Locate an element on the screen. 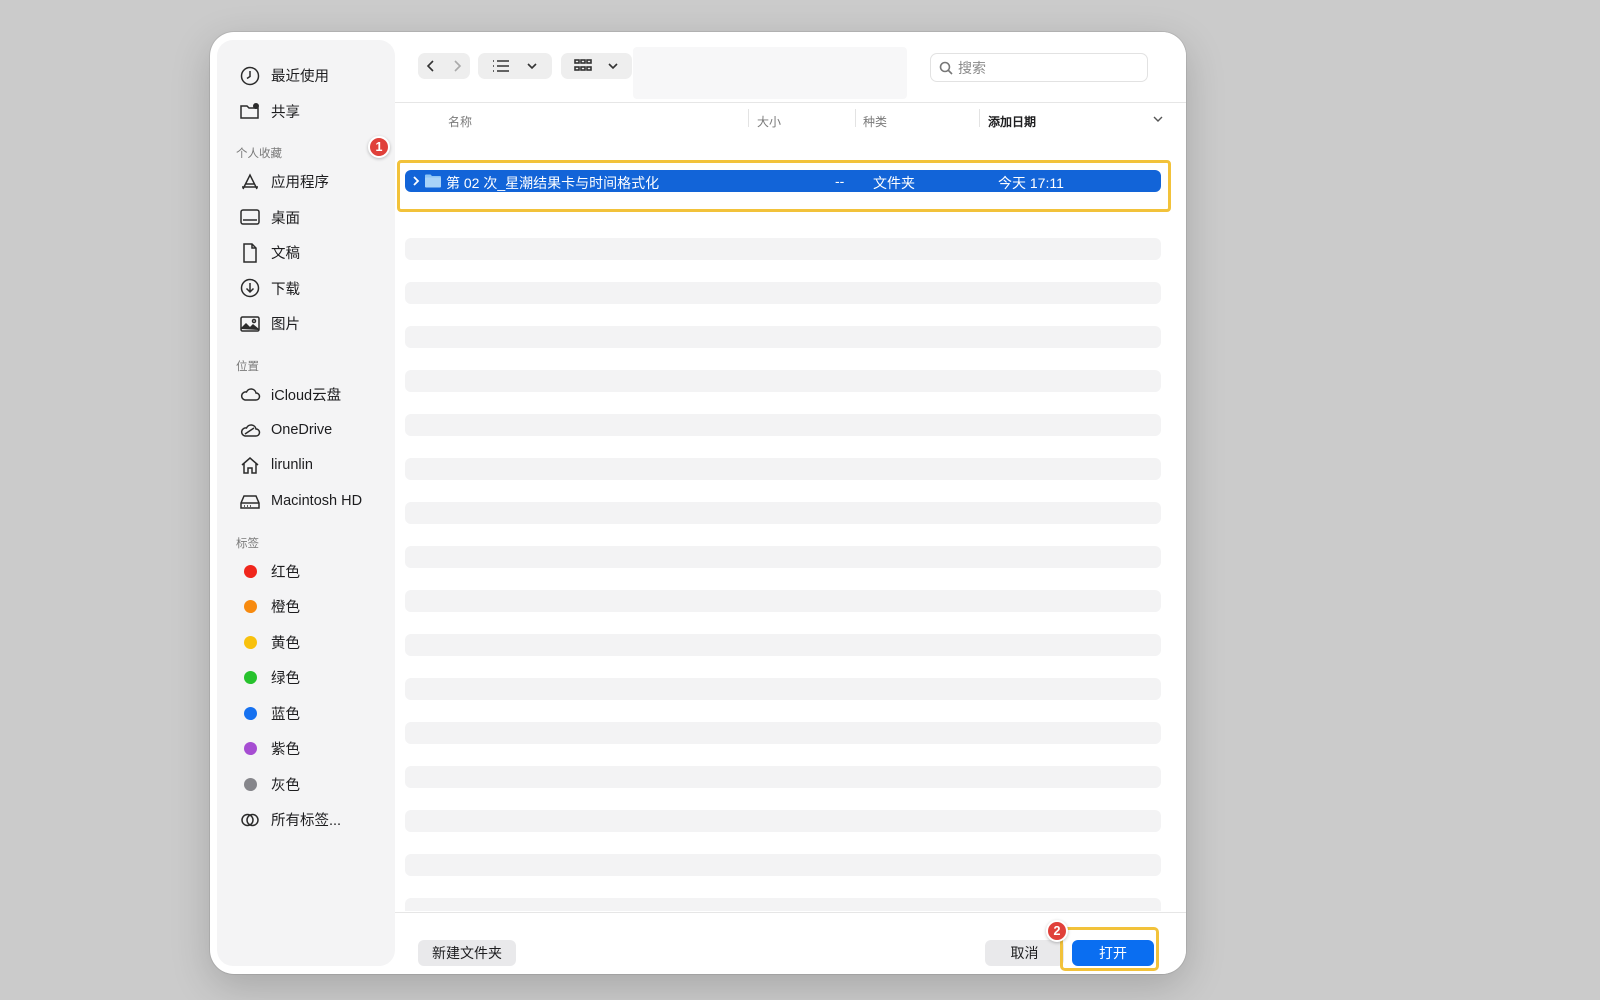 The image size is (1600, 1000). tag-blue-dot-icon is located at coordinates (250, 713).